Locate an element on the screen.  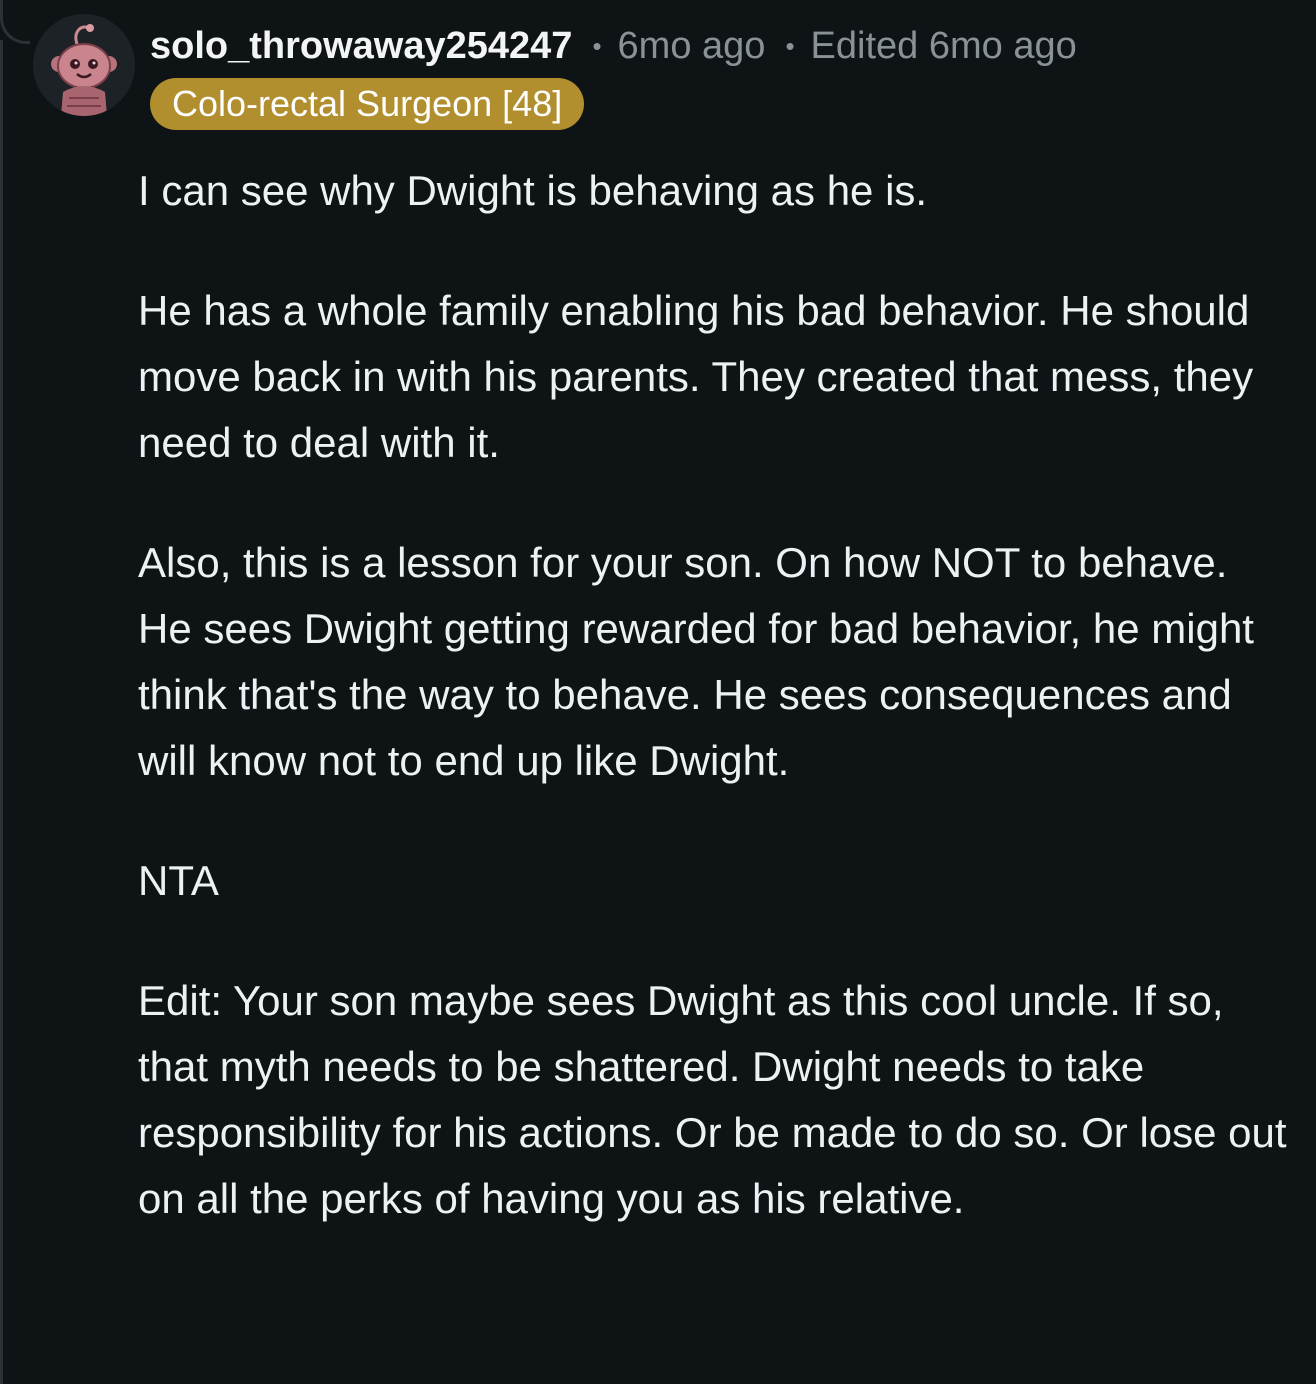
pink-snoo-avatar-icon is located at coordinates (84, 65).